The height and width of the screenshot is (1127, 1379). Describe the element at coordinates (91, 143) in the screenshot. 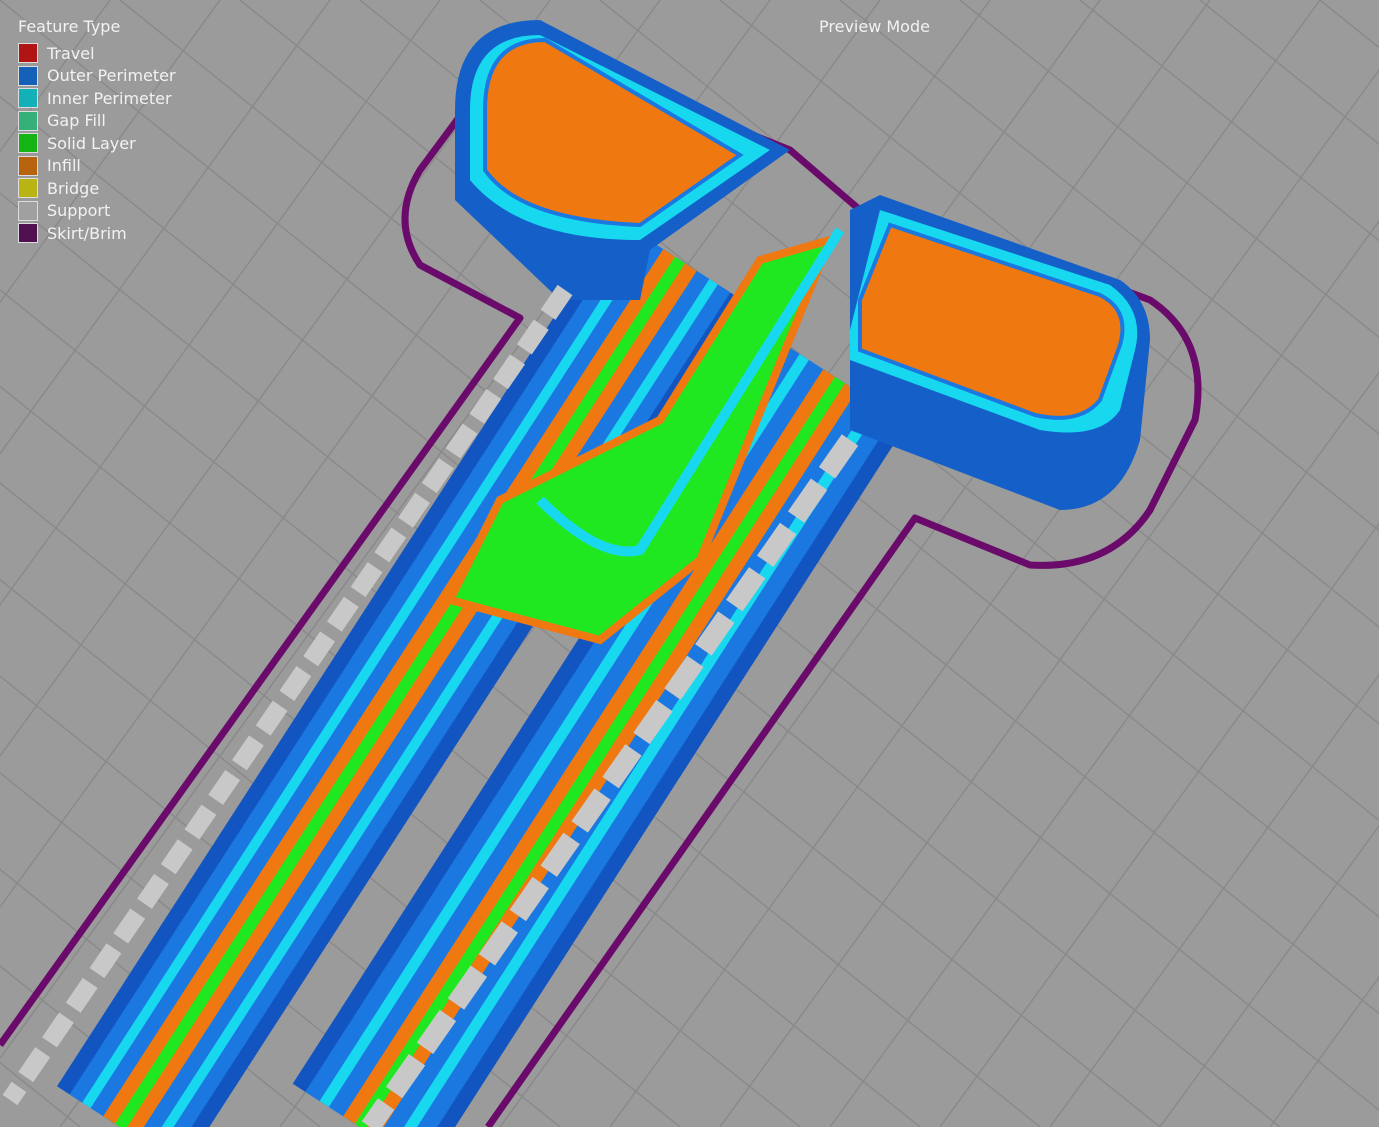

I see `legend-label: Solid Layer` at that location.